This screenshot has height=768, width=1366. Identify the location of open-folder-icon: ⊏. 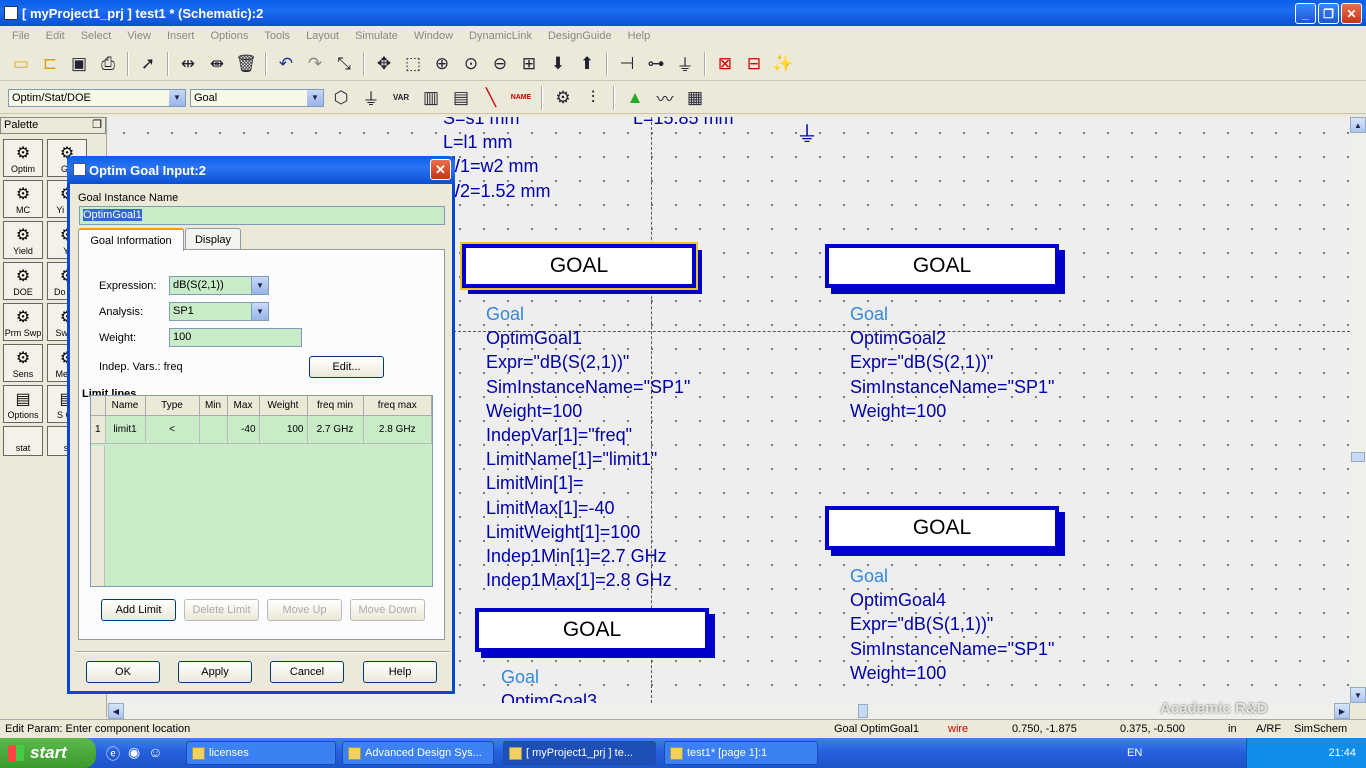
(50, 64).